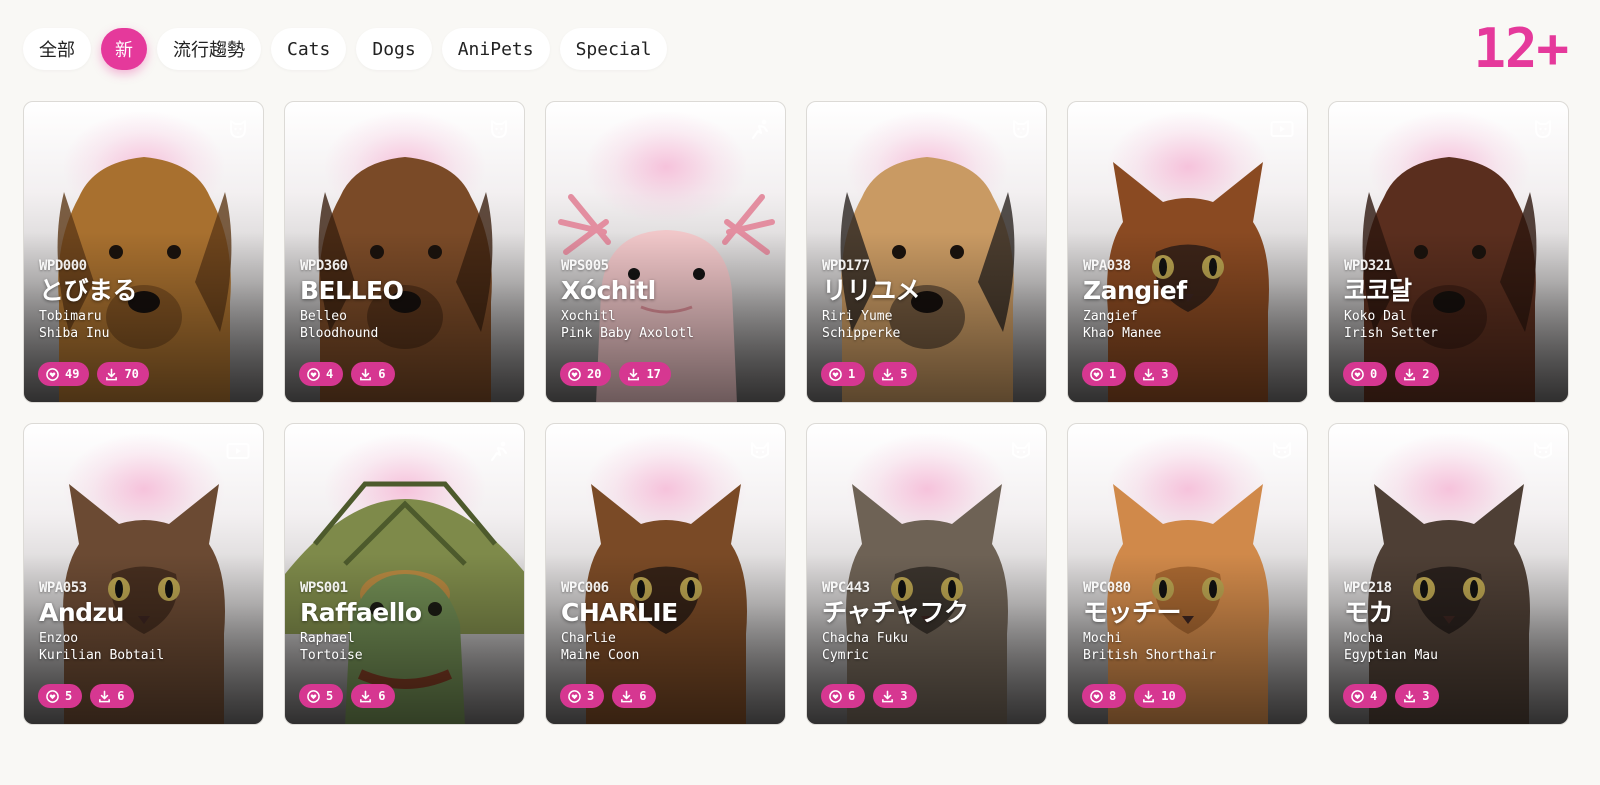 This screenshot has width=1600, height=785. What do you see at coordinates (645, 374) in the screenshot?
I see `downloads-badge: 17` at bounding box center [645, 374].